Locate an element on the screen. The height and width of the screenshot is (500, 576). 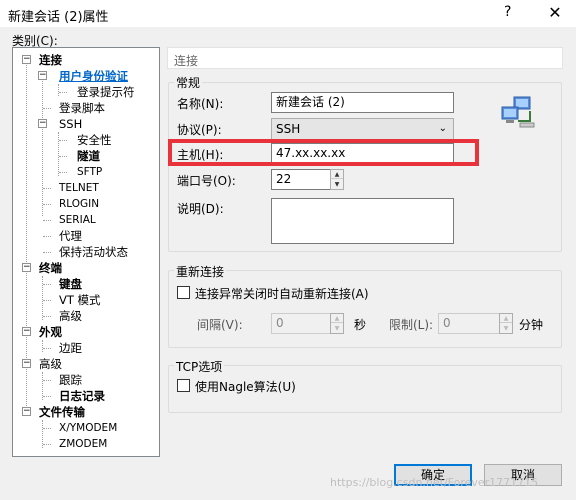
tree-item-trace: 跟踪 is located at coordinates (70, 380).